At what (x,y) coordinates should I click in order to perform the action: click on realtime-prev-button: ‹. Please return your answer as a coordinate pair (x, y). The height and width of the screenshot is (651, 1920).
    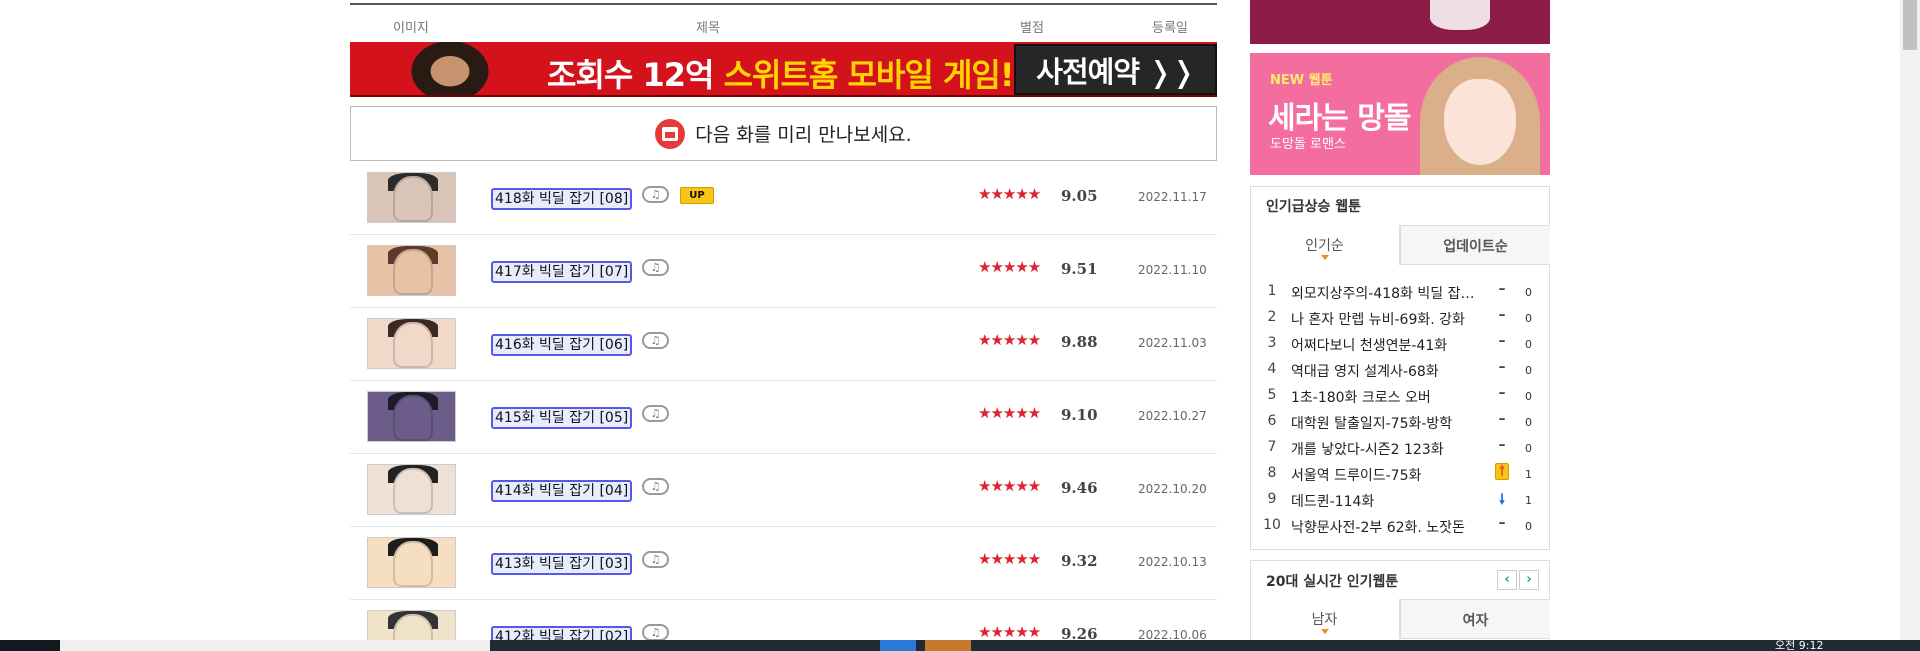
    Looking at the image, I should click on (1507, 580).